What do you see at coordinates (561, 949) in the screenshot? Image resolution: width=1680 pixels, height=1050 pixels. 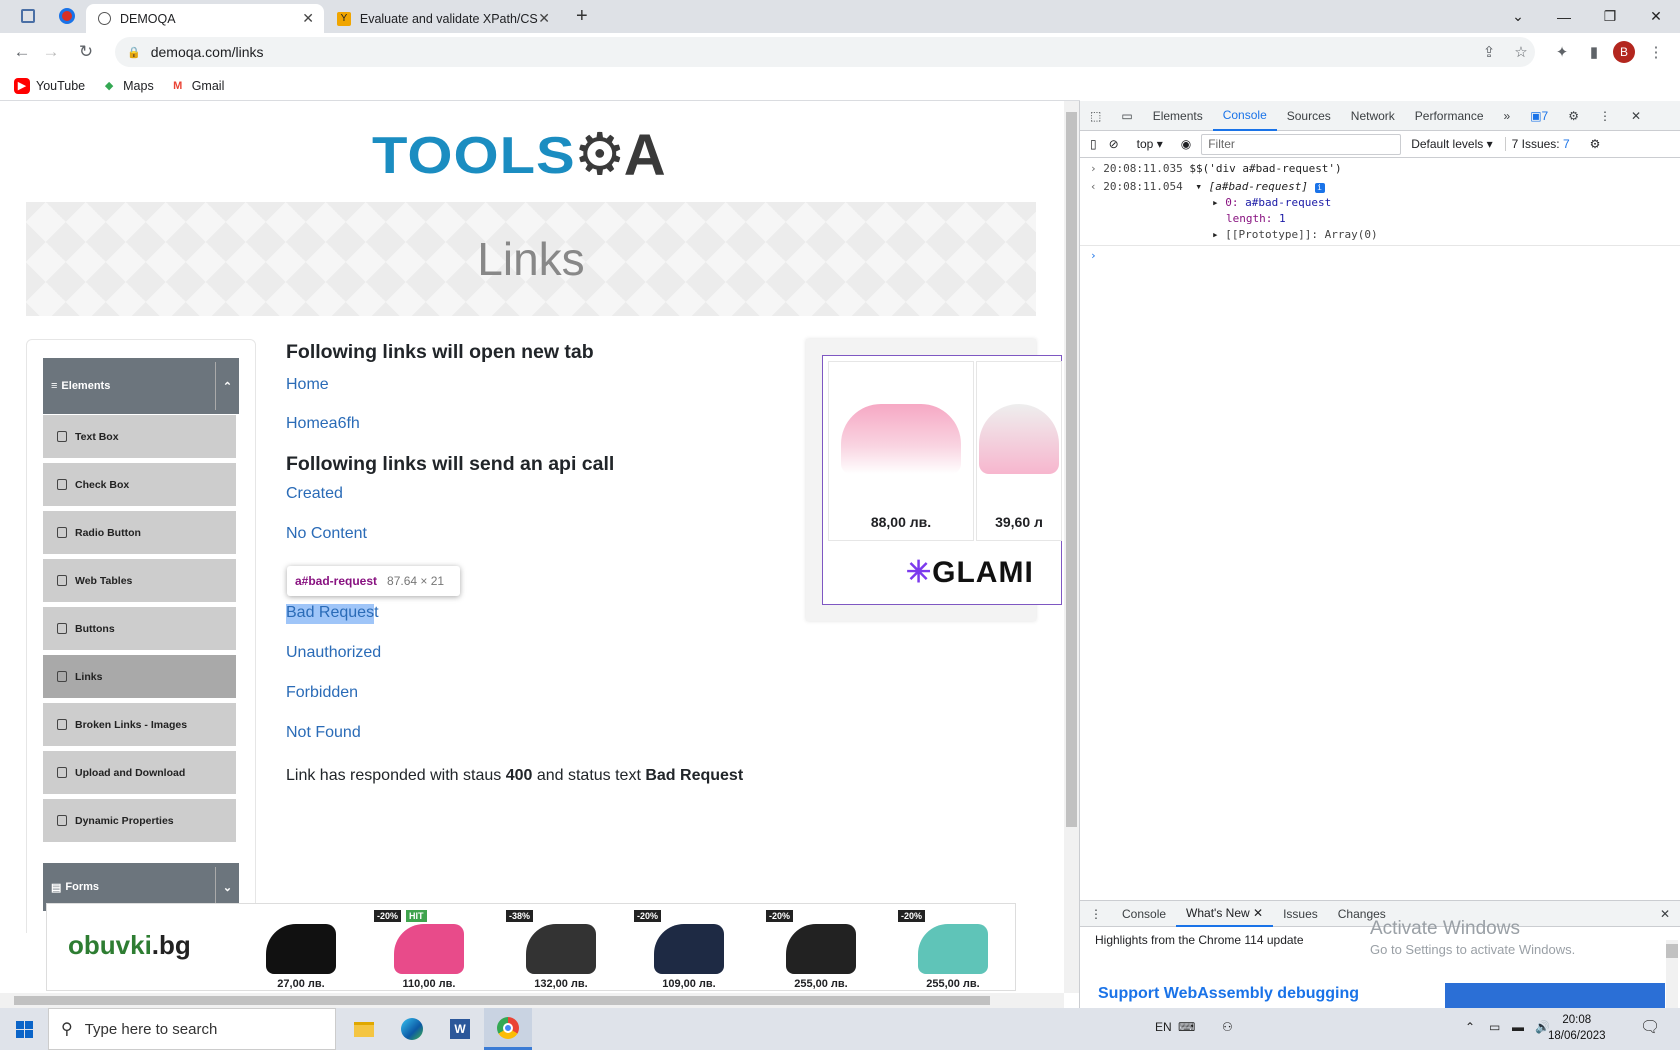 I see `ad-product: -38% 132,00 лв.` at bounding box center [561, 949].